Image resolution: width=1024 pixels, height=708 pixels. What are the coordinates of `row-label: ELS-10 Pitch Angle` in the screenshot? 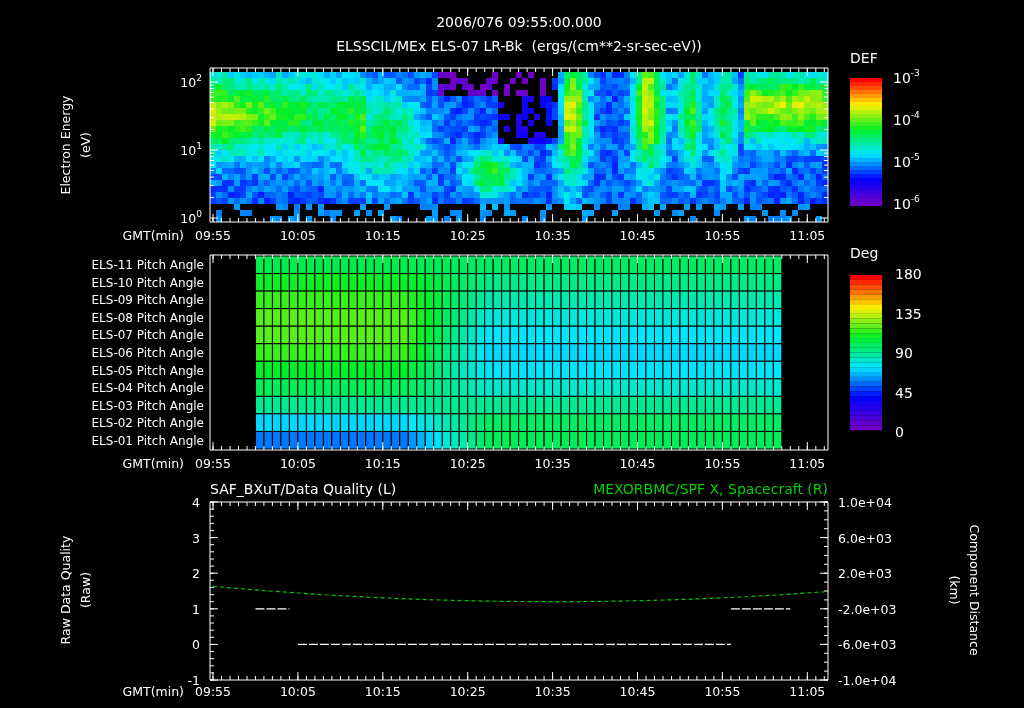 It's located at (147, 282).